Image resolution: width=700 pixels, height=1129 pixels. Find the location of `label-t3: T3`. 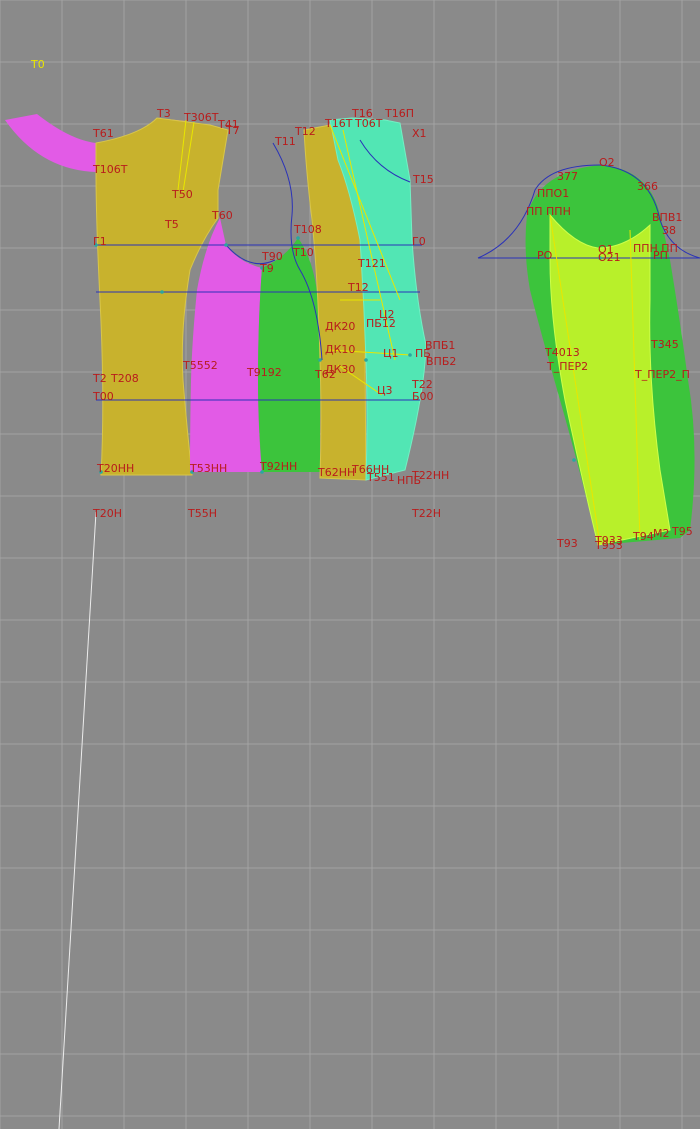

label-t3: T3 is located at coordinates (163, 113).